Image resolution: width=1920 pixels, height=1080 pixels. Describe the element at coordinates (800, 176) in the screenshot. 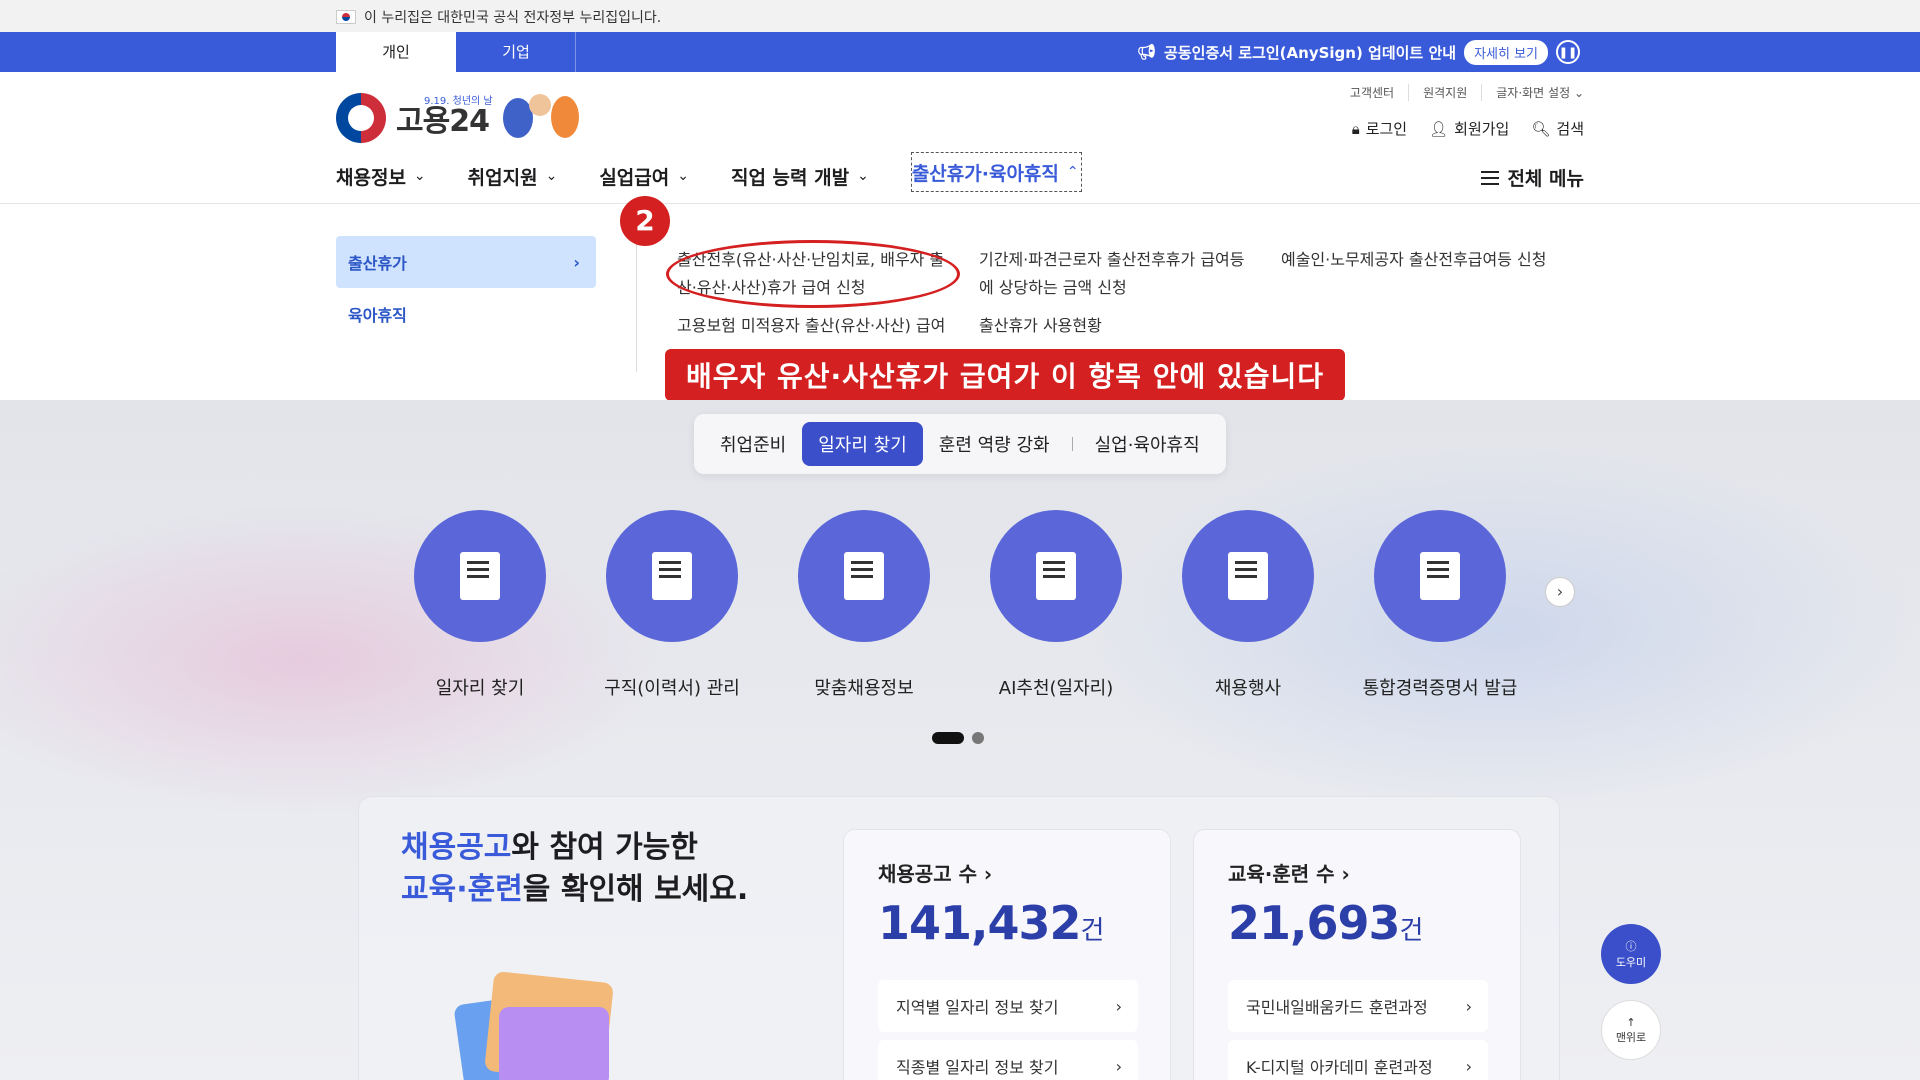

I see `gnb-vocational-training: 직업 능력 개발 ⌄` at that location.